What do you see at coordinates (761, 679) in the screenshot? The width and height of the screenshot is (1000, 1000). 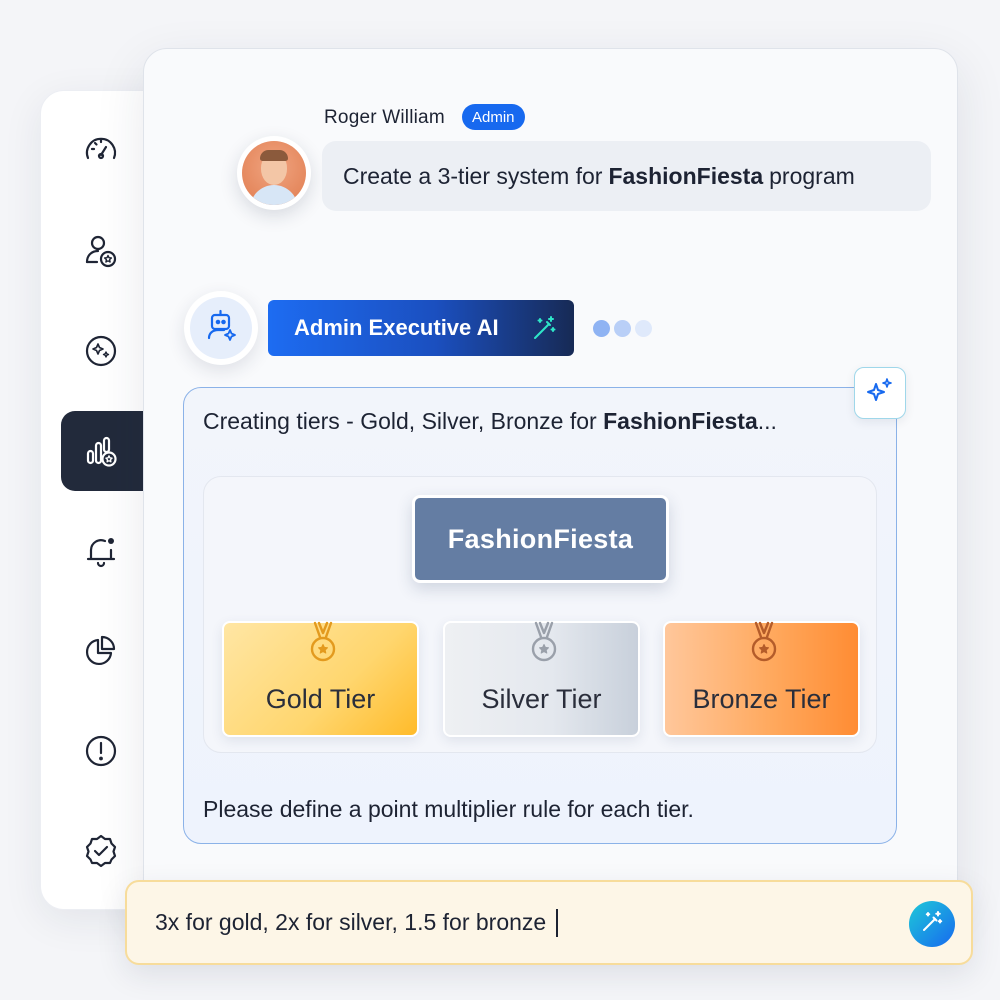 I see `tier-card-bronze: Bronze Tier` at bounding box center [761, 679].